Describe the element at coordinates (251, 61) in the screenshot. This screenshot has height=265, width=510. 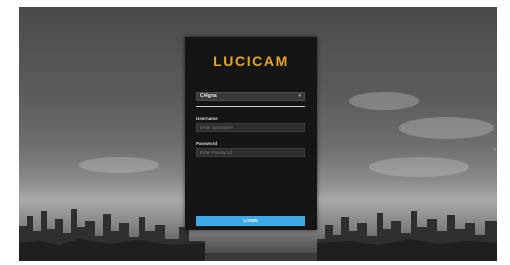
I see `lucicam-logo: LUCICAM` at that location.